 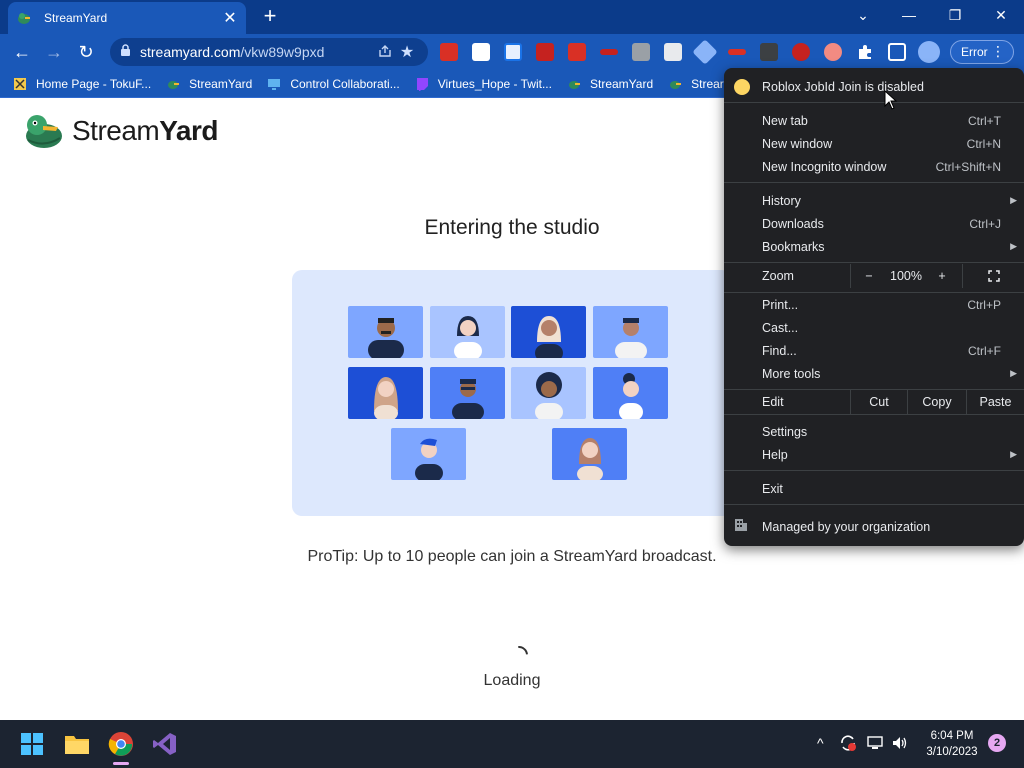 I want to click on profile-error-button: Error ⋮, so click(x=982, y=52).